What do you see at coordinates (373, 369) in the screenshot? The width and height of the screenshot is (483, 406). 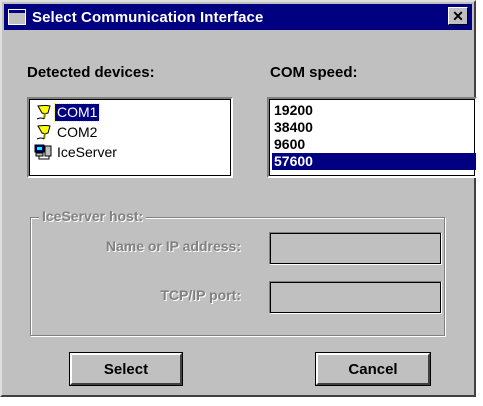 I see `cancel-button: Cancel` at bounding box center [373, 369].